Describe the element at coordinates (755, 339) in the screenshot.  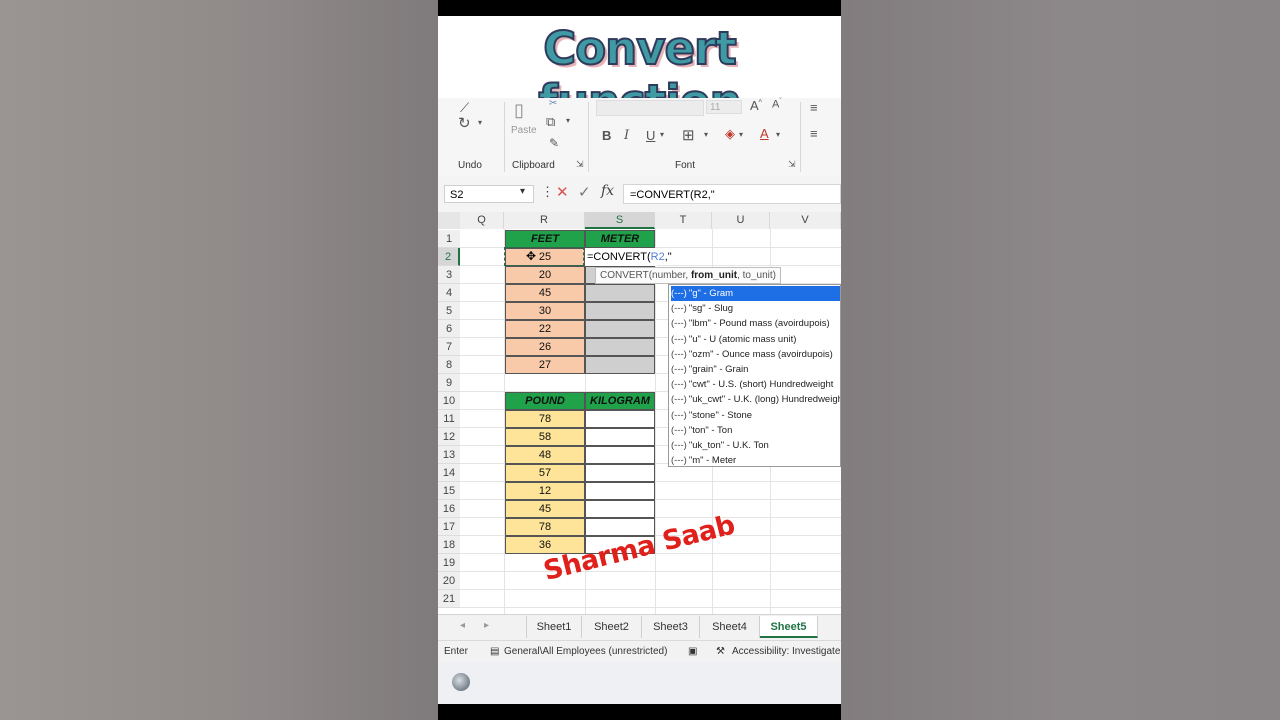
I see `dropdown-item: (---) "u" - U (atomic mass unit)` at that location.